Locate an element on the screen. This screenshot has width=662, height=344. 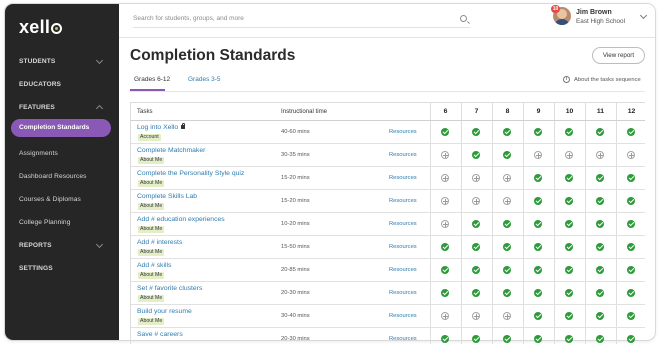
search-input: Search for students, groups, and more is located at coordinates (301, 20).